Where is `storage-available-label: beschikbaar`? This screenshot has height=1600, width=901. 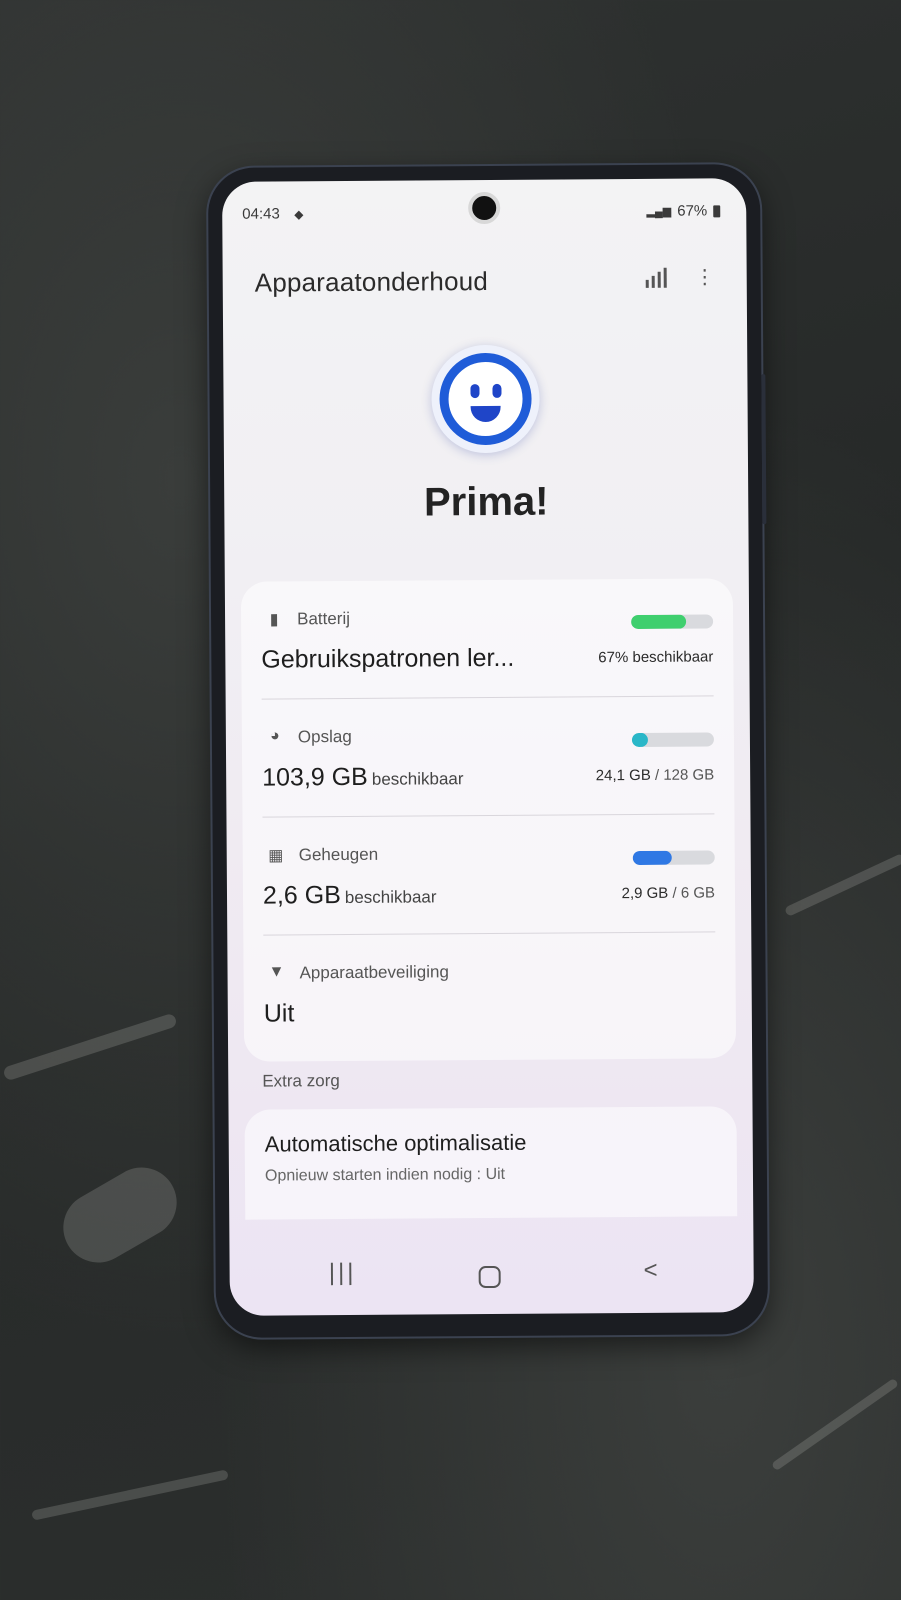
storage-available-label: beschikbaar is located at coordinates (417, 779).